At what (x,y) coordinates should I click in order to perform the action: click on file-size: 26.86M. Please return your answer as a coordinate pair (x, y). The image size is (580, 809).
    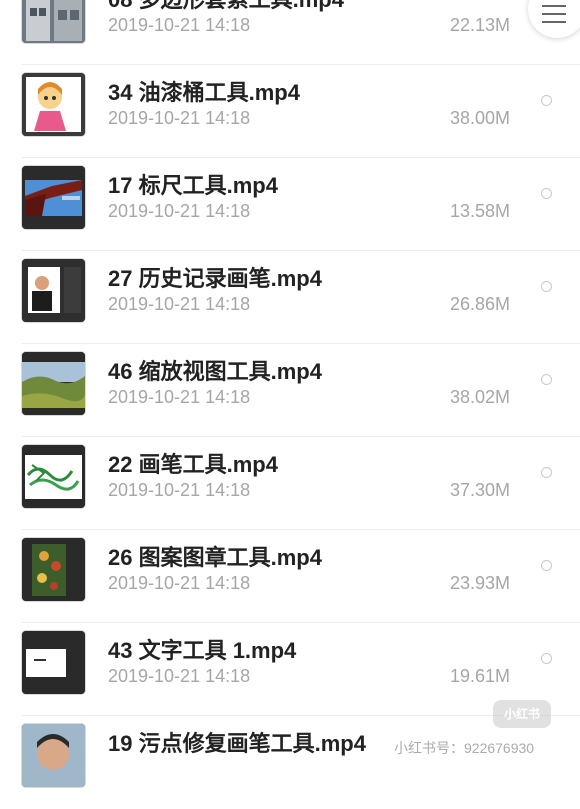
    Looking at the image, I should click on (479, 304).